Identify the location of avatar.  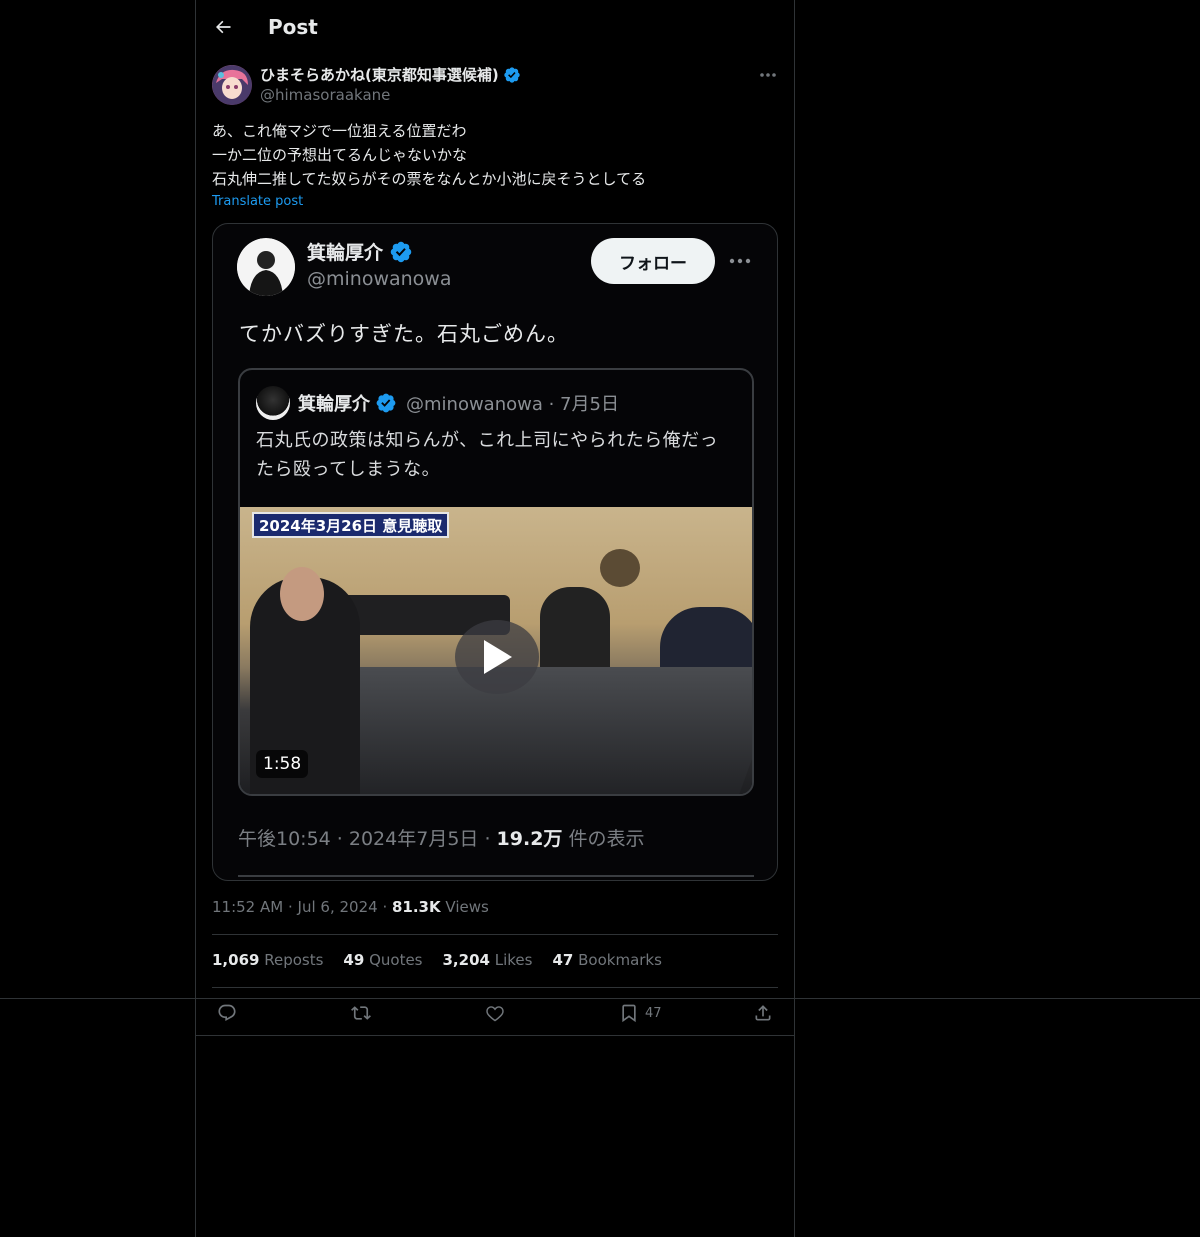
(232, 85).